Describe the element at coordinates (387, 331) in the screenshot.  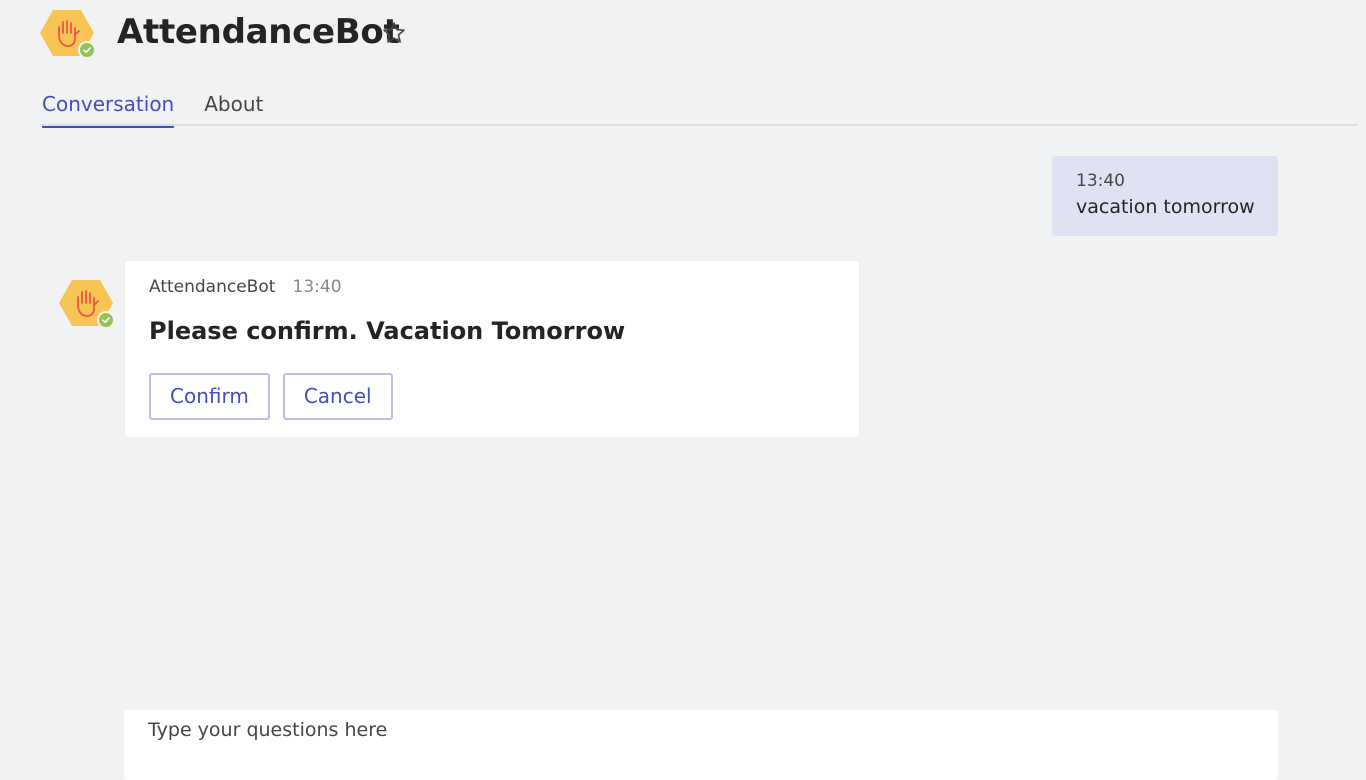
I see `bot-message-heading: Please confirm. Vacation Tomorrow` at that location.